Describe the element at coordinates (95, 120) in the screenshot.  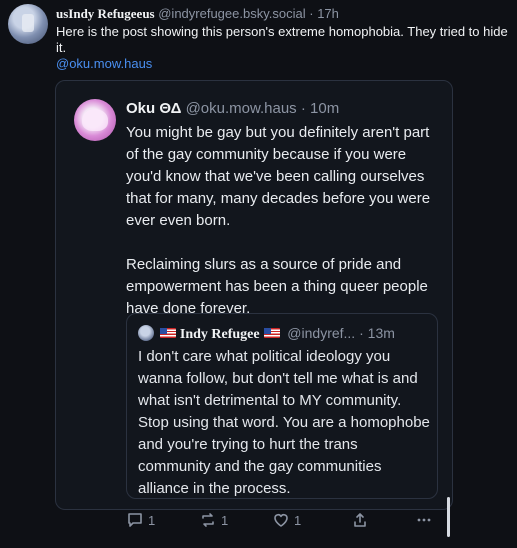
I see `quoted-author-avatar` at that location.